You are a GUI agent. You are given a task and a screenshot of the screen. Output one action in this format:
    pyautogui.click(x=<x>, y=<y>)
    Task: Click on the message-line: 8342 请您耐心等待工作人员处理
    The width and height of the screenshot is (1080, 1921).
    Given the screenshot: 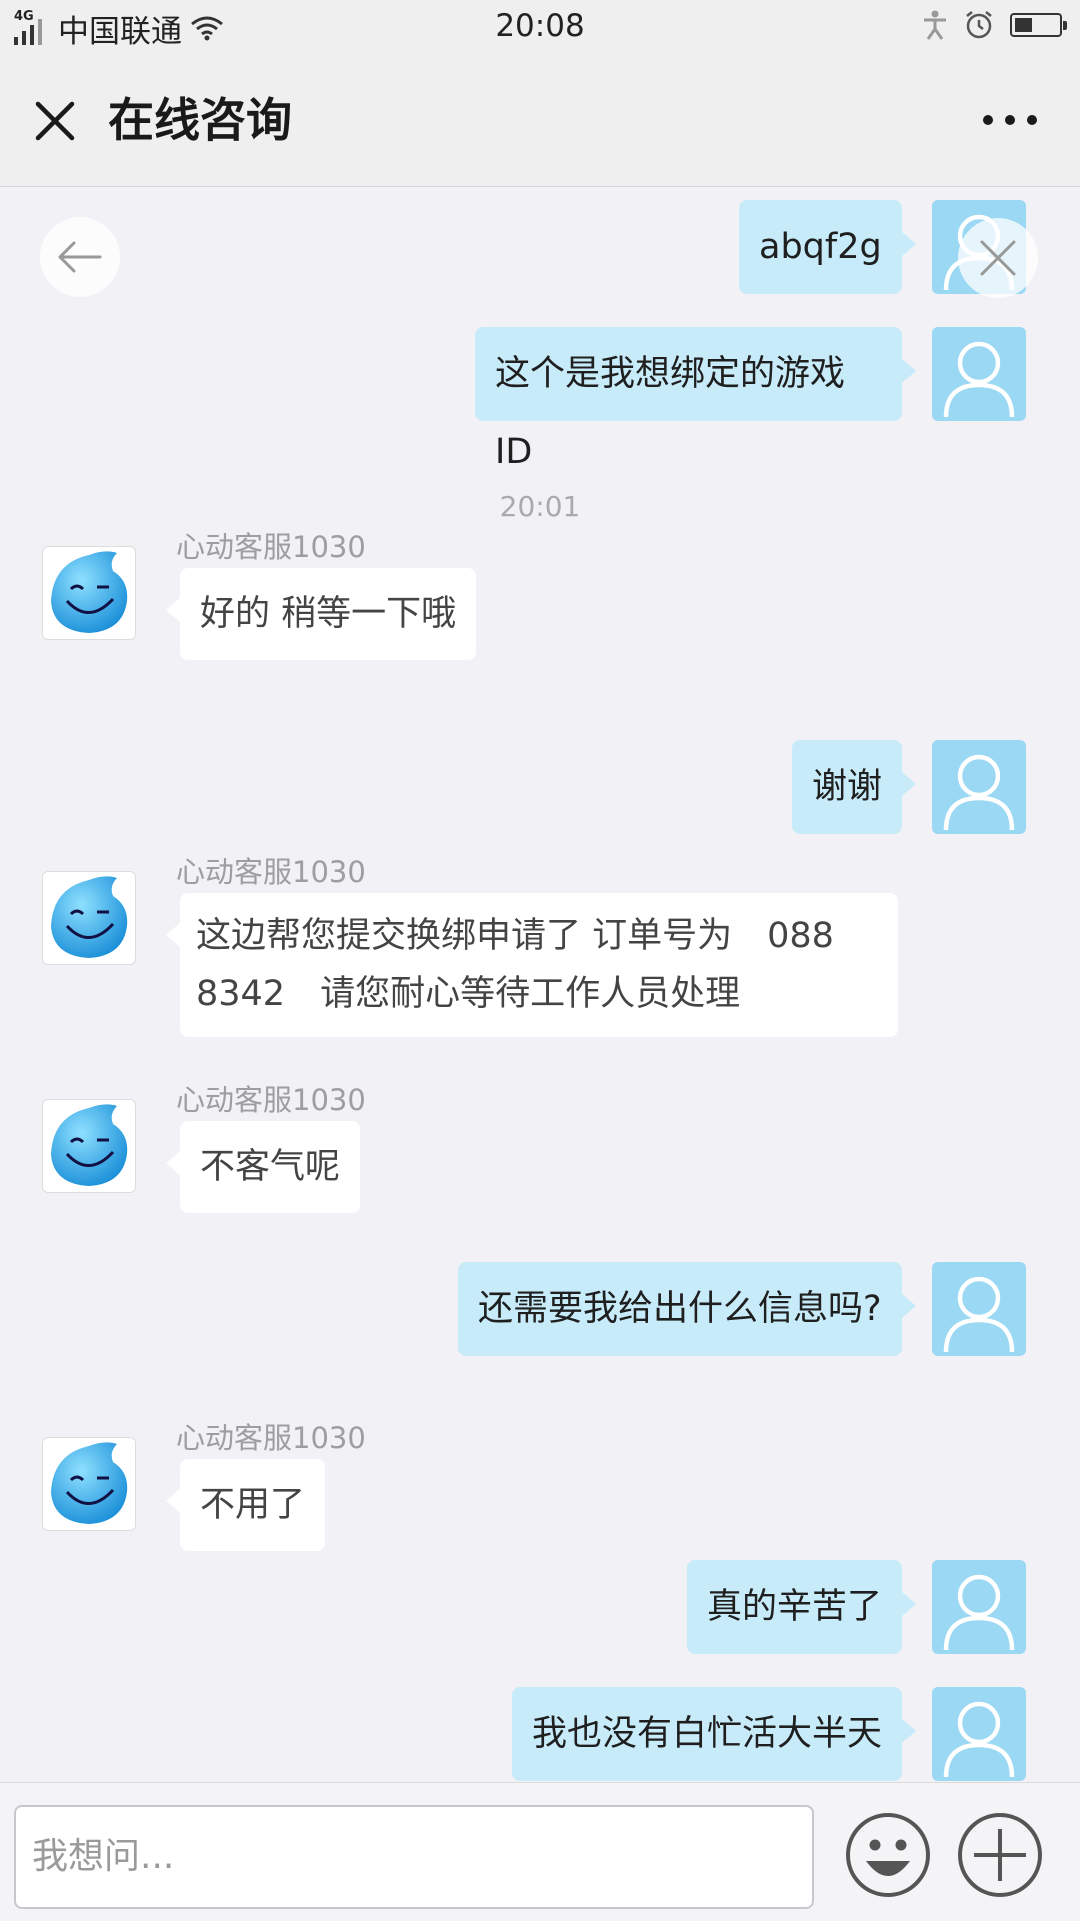 What is the action you would take?
    pyautogui.click(x=468, y=994)
    